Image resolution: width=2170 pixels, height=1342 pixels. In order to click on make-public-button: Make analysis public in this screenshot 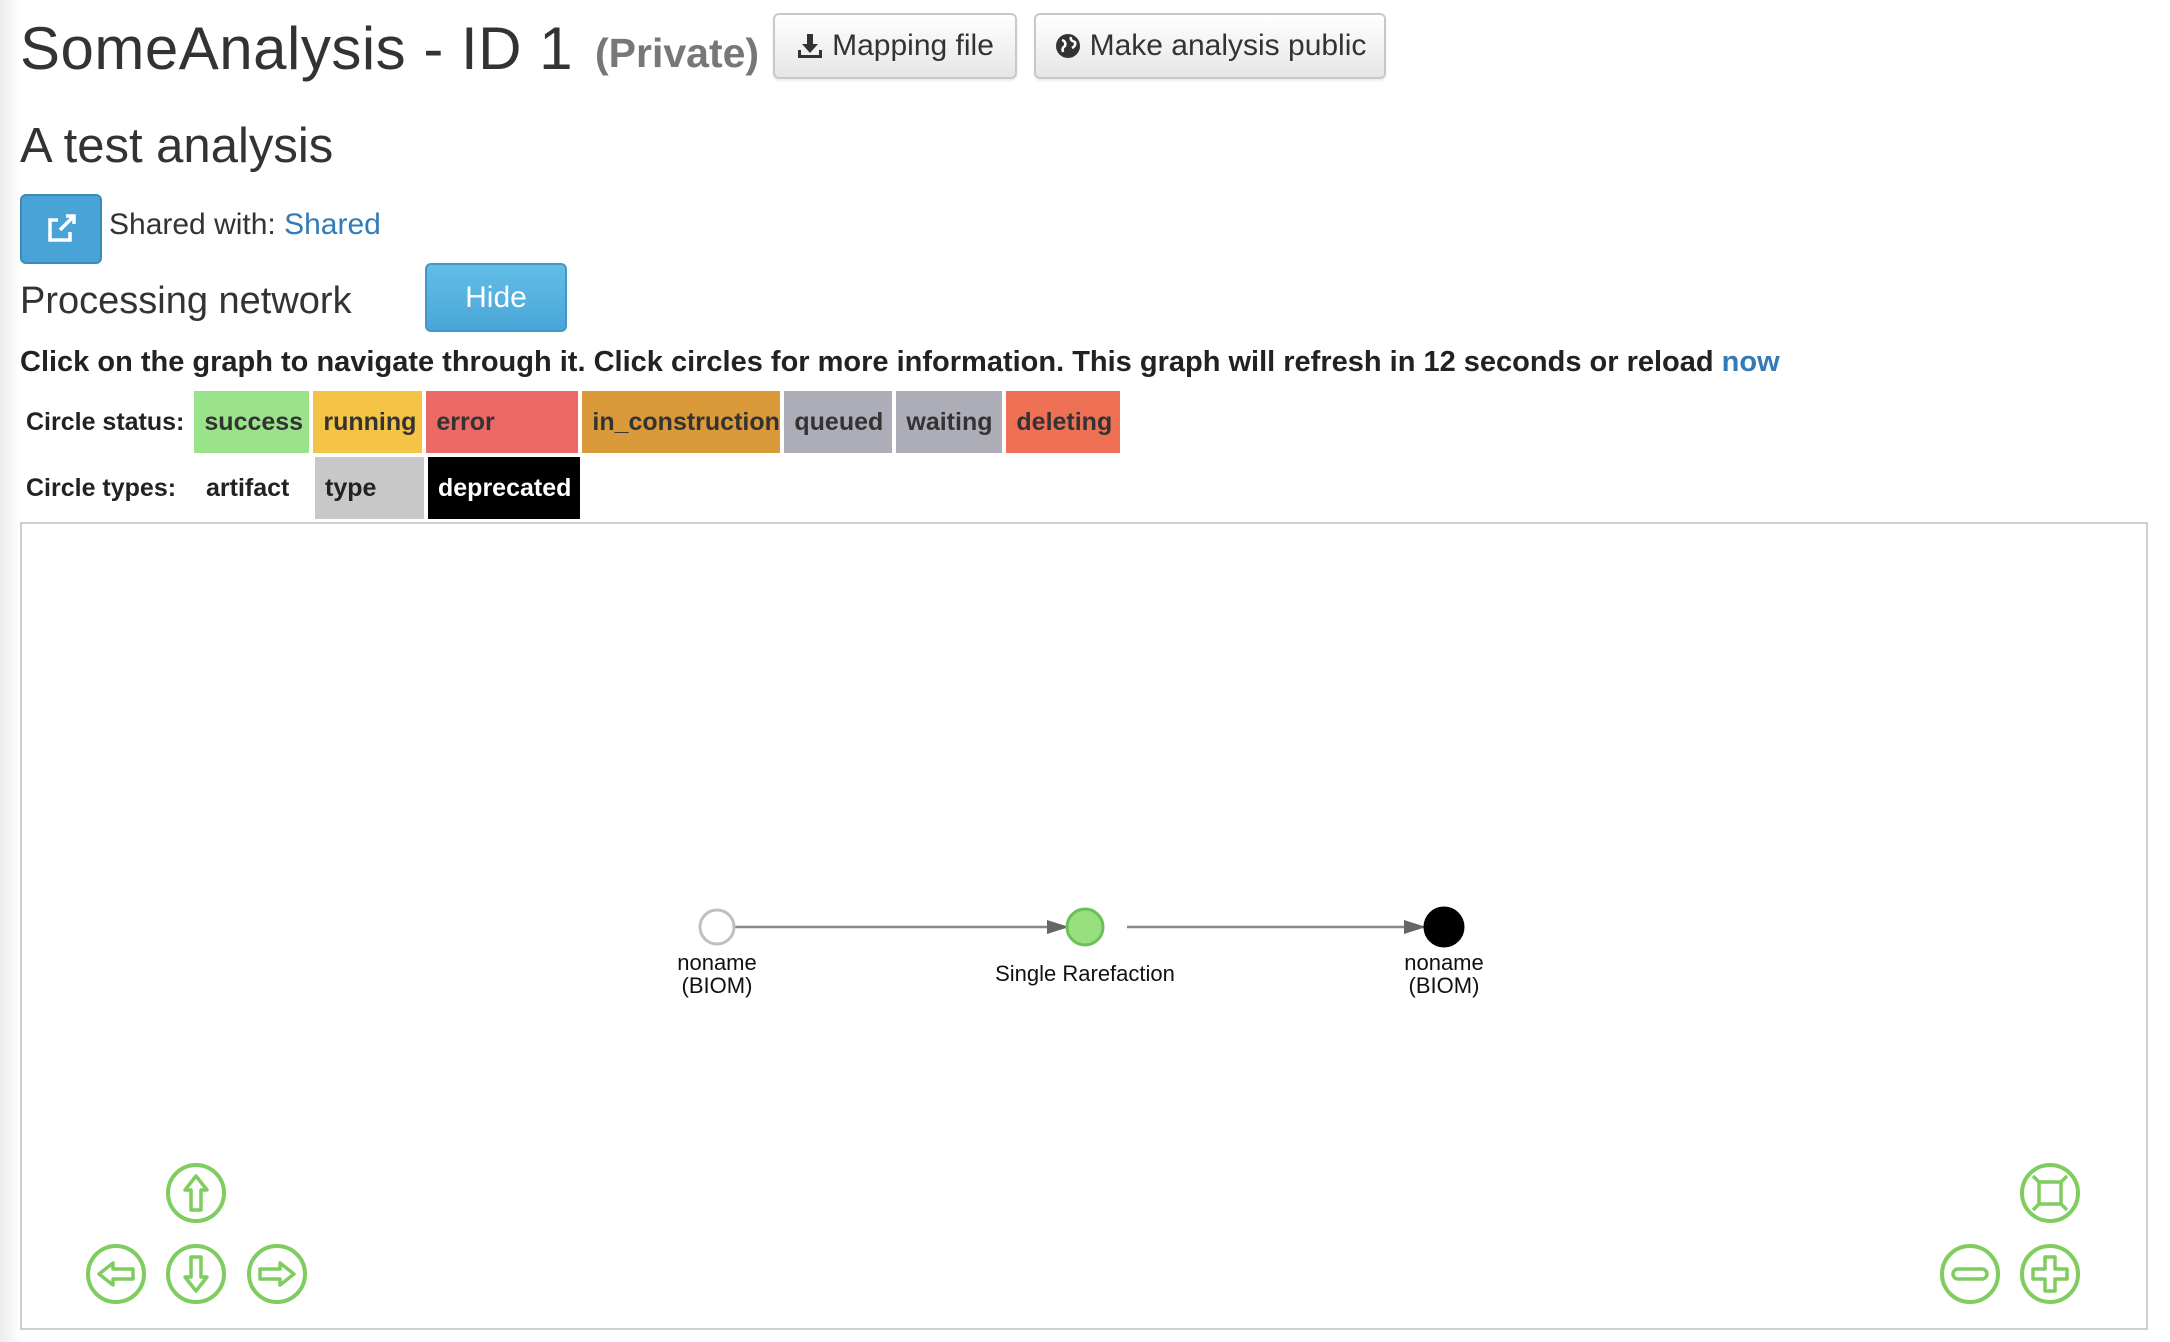, I will do `click(1210, 46)`.